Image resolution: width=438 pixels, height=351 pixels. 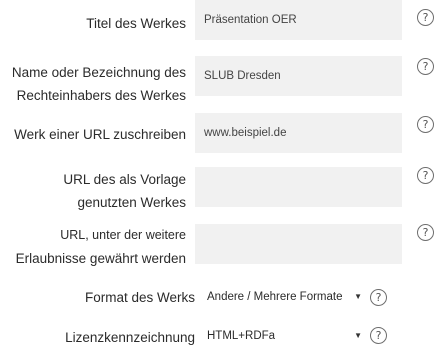 I want to click on lizenzkennzeichnung-select: HTML+RDFa ▼, so click(x=284, y=336).